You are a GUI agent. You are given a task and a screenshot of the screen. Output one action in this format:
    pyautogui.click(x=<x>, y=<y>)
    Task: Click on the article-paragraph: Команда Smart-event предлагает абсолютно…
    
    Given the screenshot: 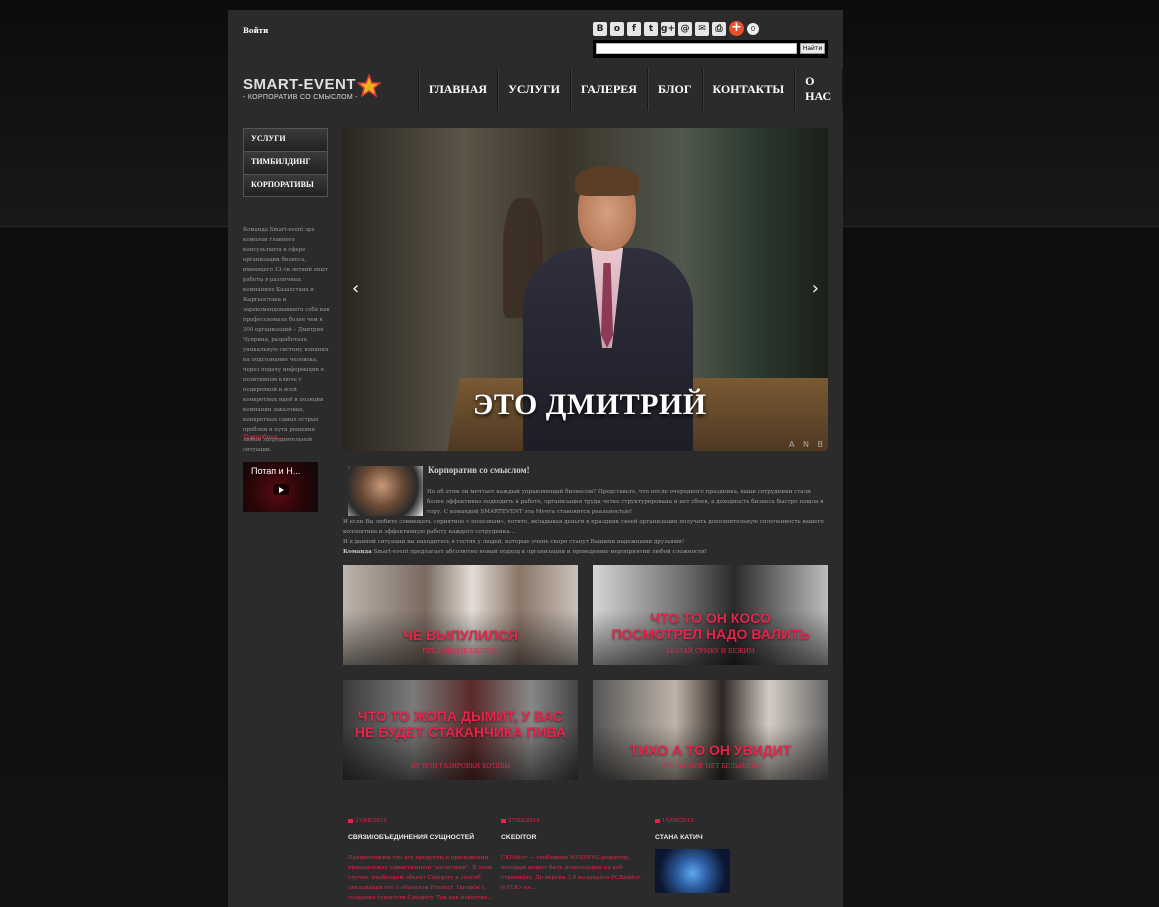 What is the action you would take?
    pyautogui.click(x=585, y=552)
    